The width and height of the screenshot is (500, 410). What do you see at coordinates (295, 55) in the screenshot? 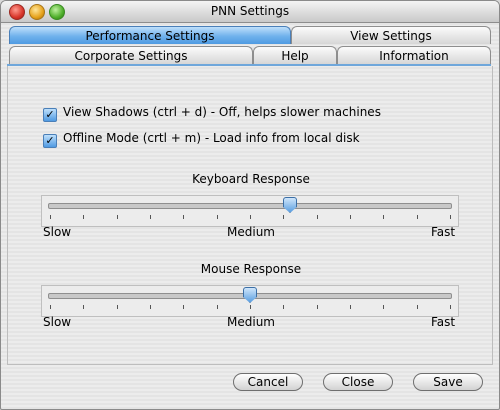
I see `tab-help: Help` at bounding box center [295, 55].